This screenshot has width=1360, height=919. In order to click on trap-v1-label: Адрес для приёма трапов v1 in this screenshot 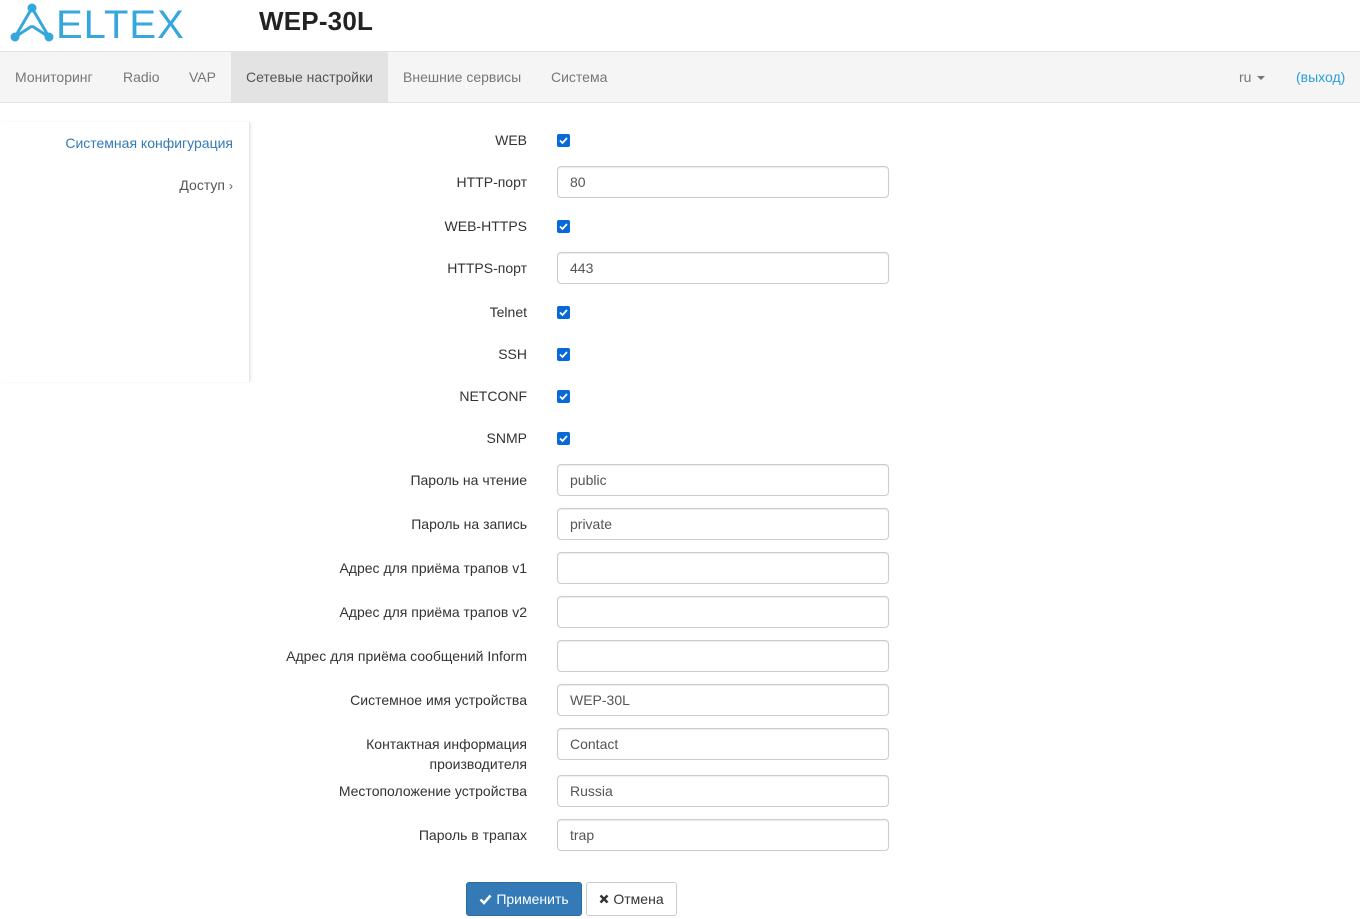, I will do `click(433, 568)`.